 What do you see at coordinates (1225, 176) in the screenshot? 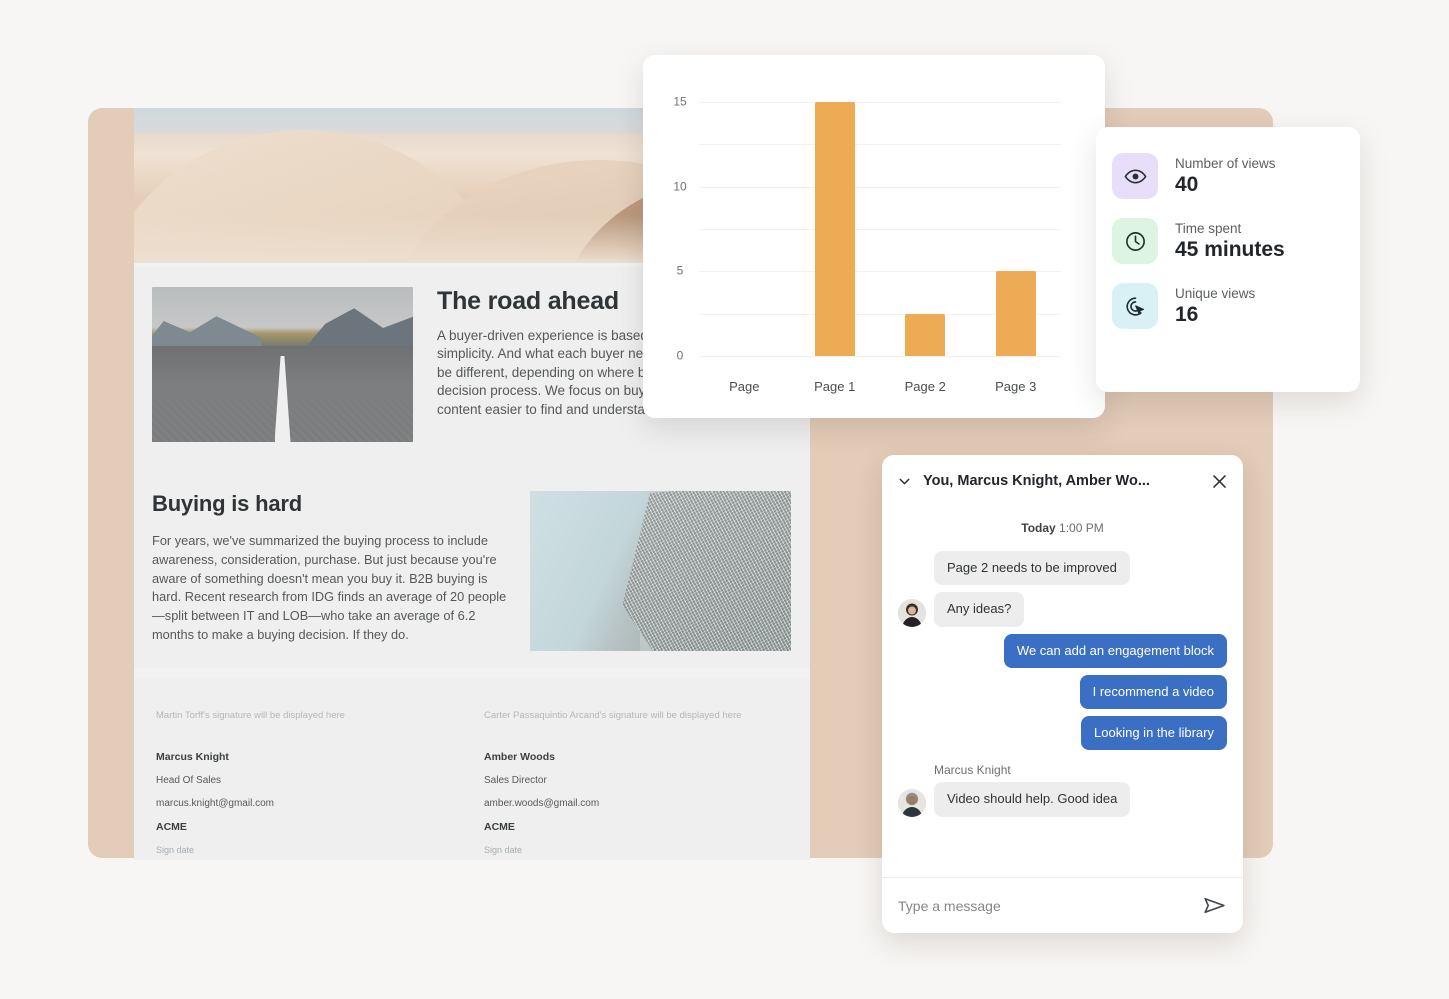
I see `stat-text: Number of views 40` at bounding box center [1225, 176].